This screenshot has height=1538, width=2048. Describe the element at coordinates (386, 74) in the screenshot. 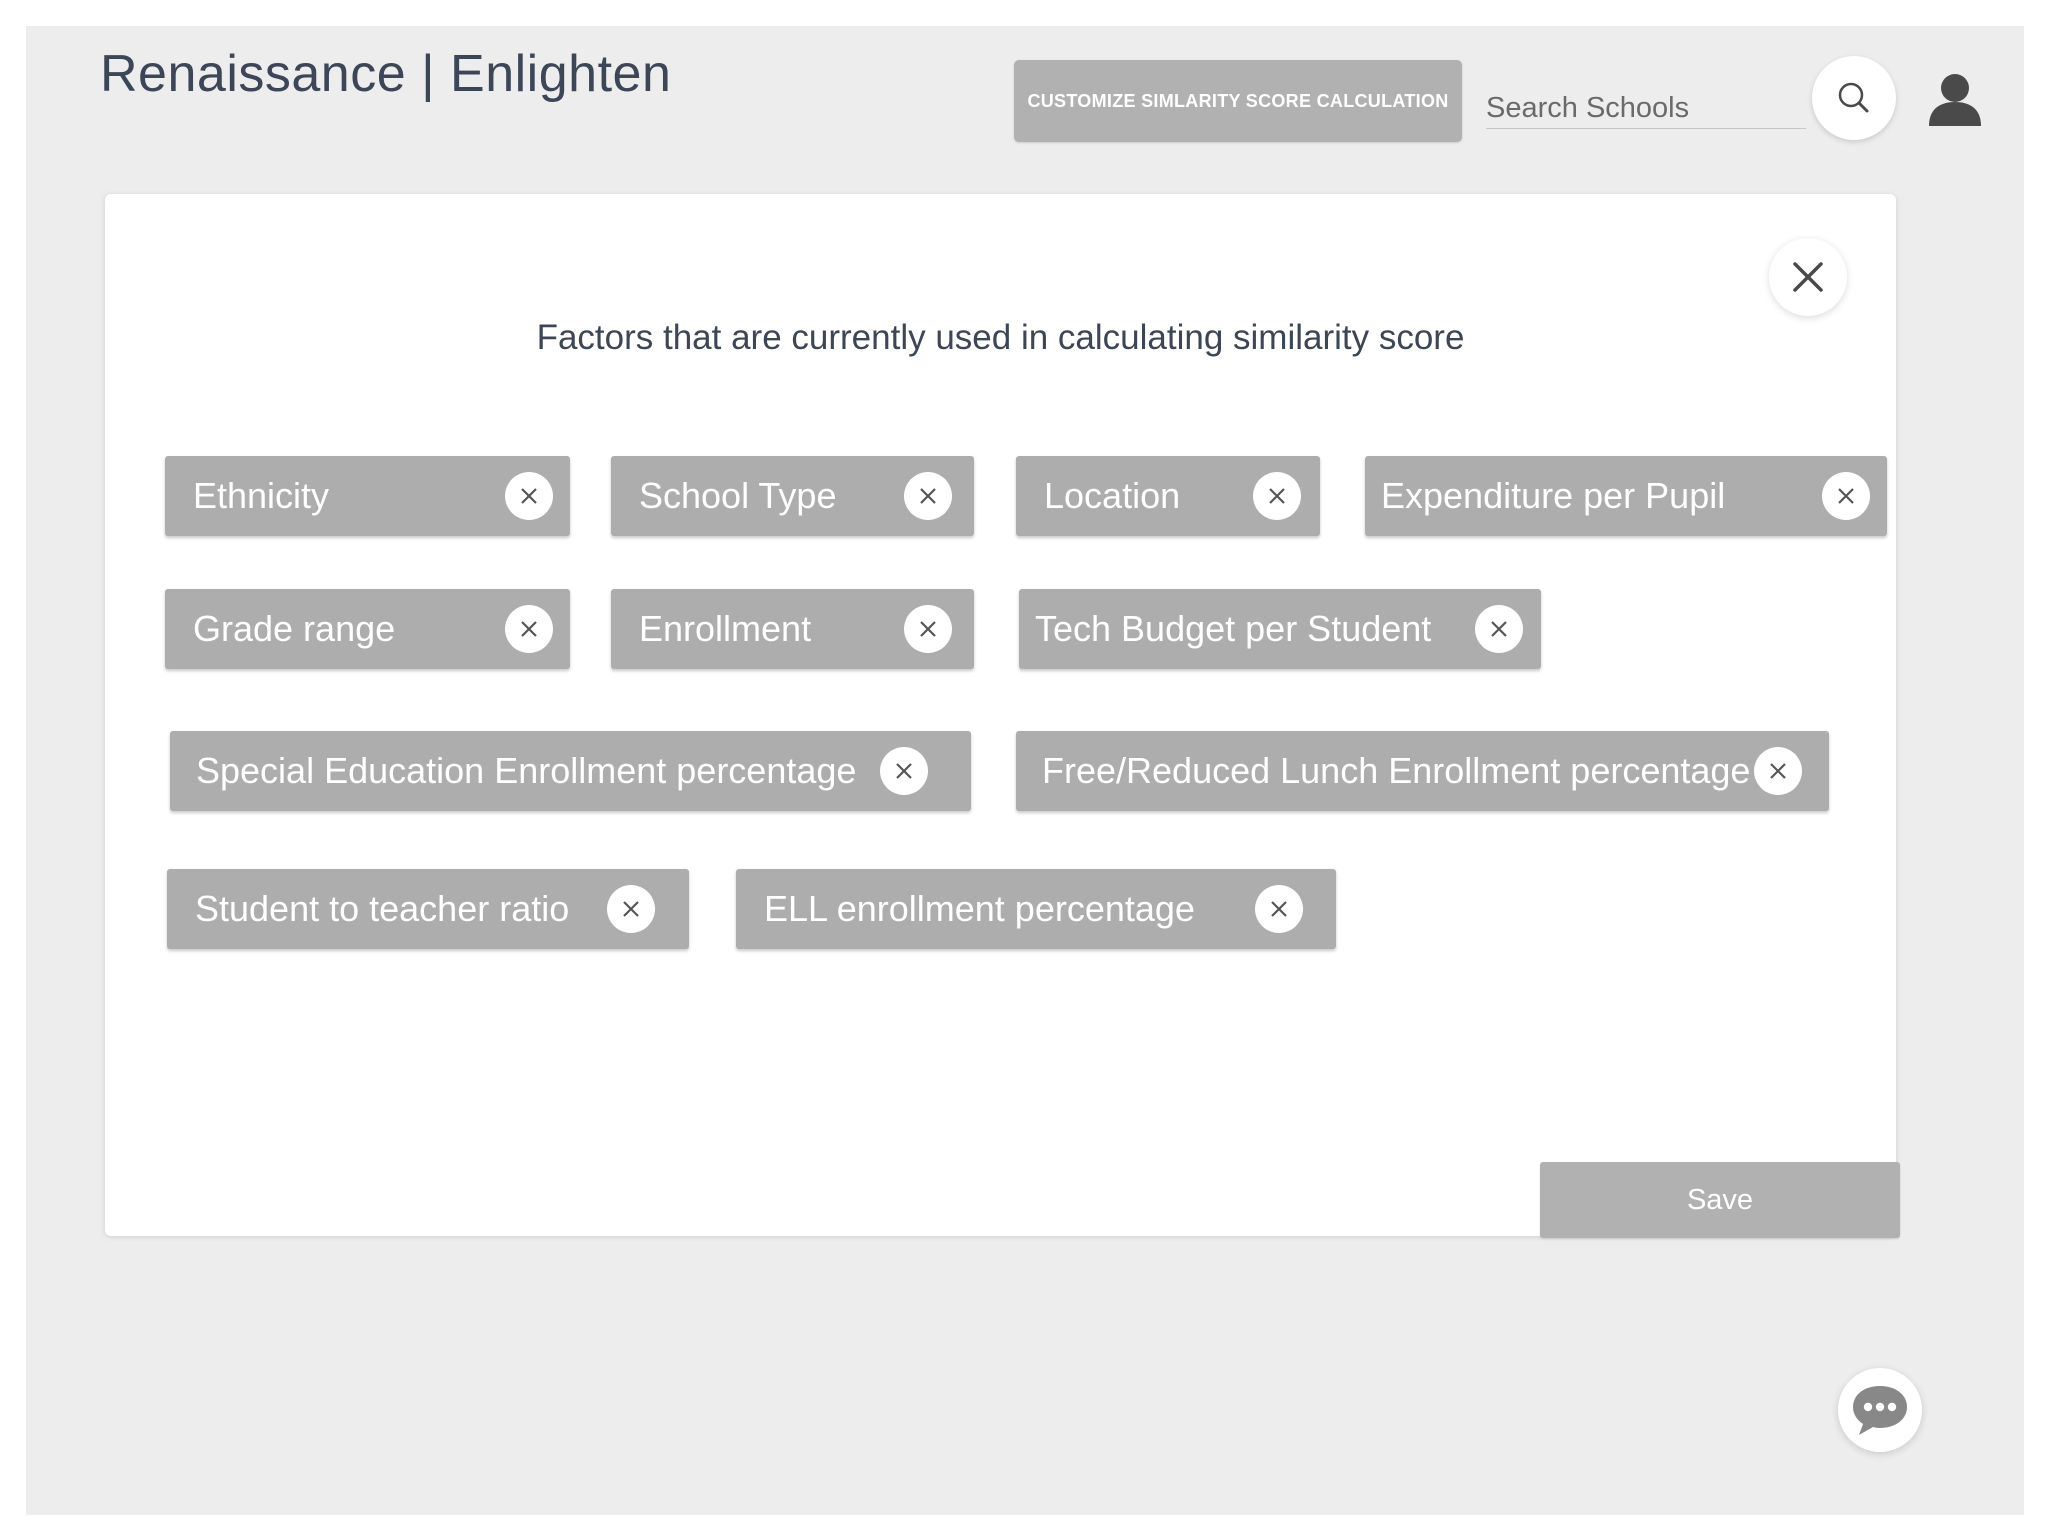

I see `app-title: Renaissance | Enlighten` at that location.